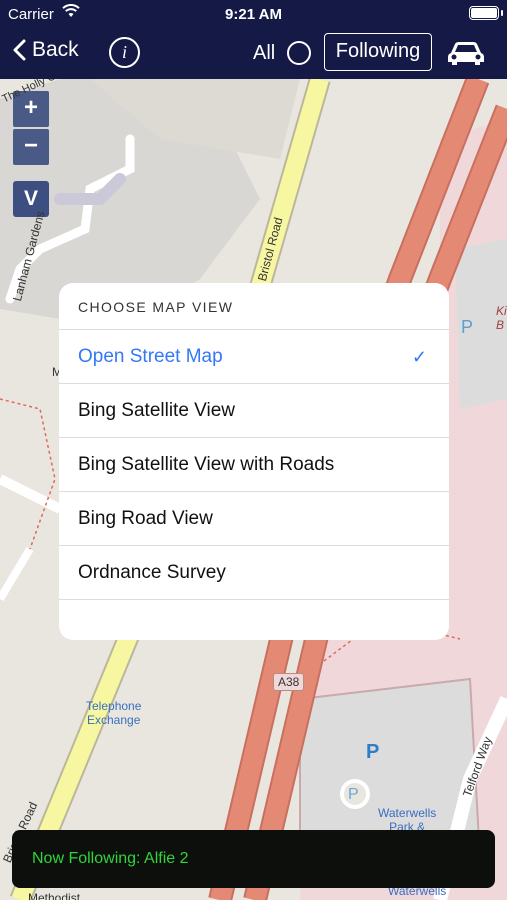 This screenshot has height=900, width=507. I want to click on map-label-parking-circle: P, so click(353, 794).